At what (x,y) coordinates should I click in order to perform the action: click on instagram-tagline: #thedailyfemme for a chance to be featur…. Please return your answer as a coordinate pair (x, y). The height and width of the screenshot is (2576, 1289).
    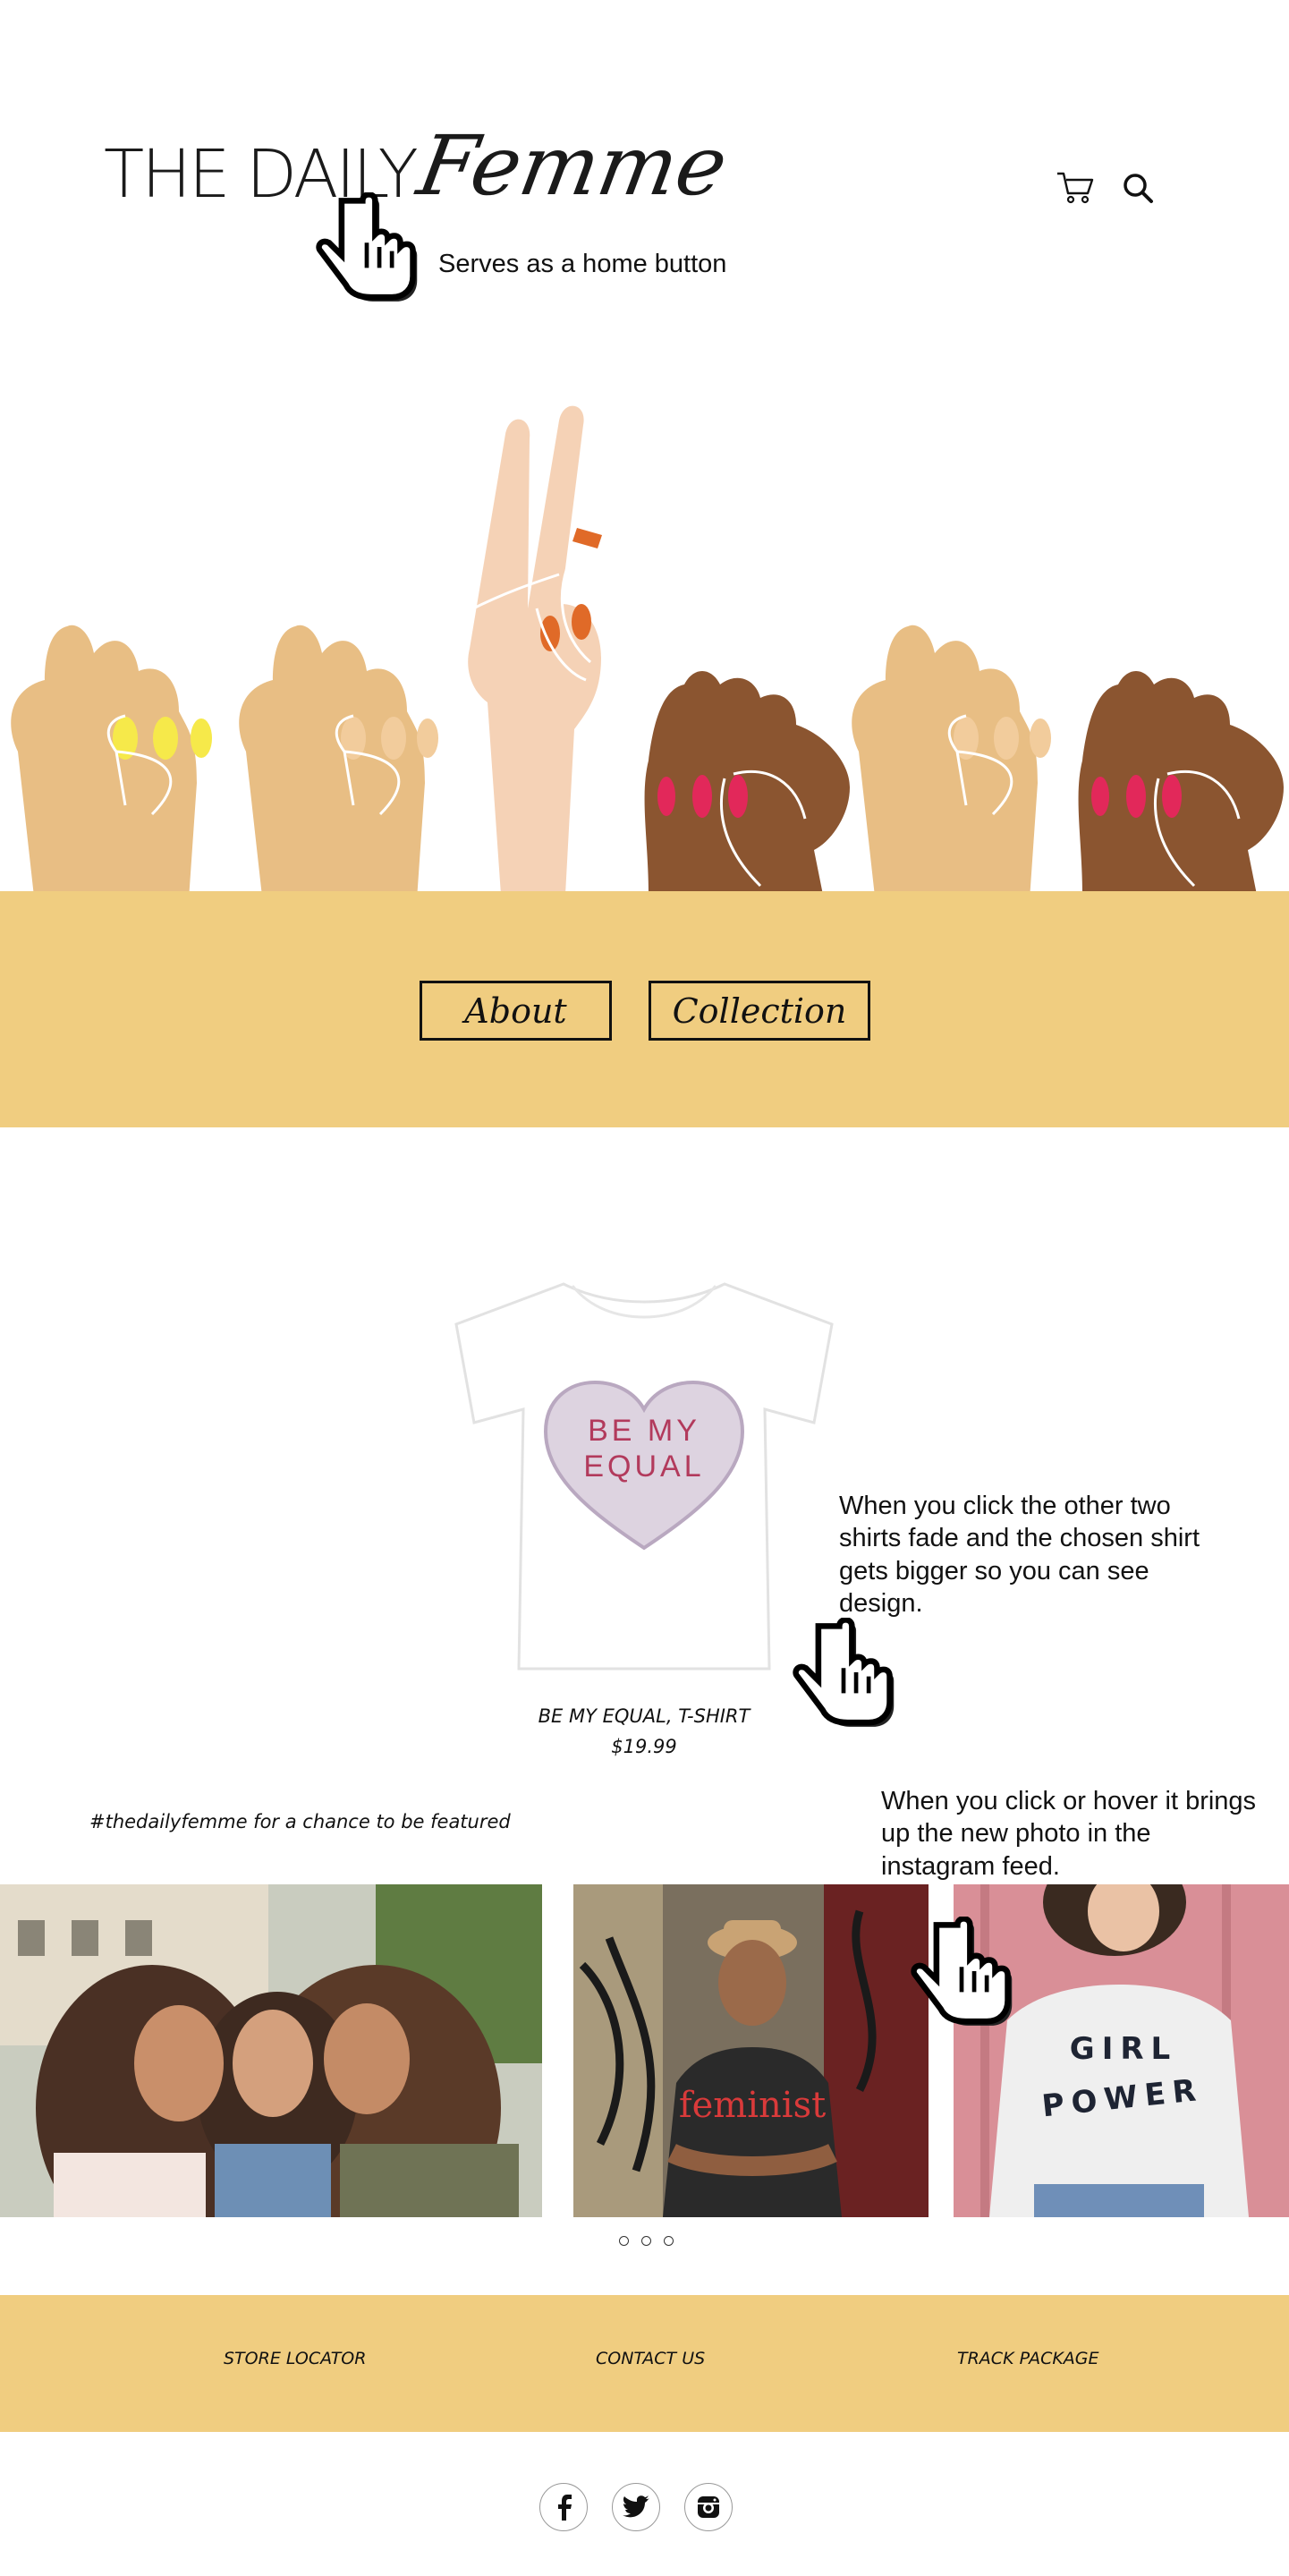
    Looking at the image, I should click on (300, 1821).